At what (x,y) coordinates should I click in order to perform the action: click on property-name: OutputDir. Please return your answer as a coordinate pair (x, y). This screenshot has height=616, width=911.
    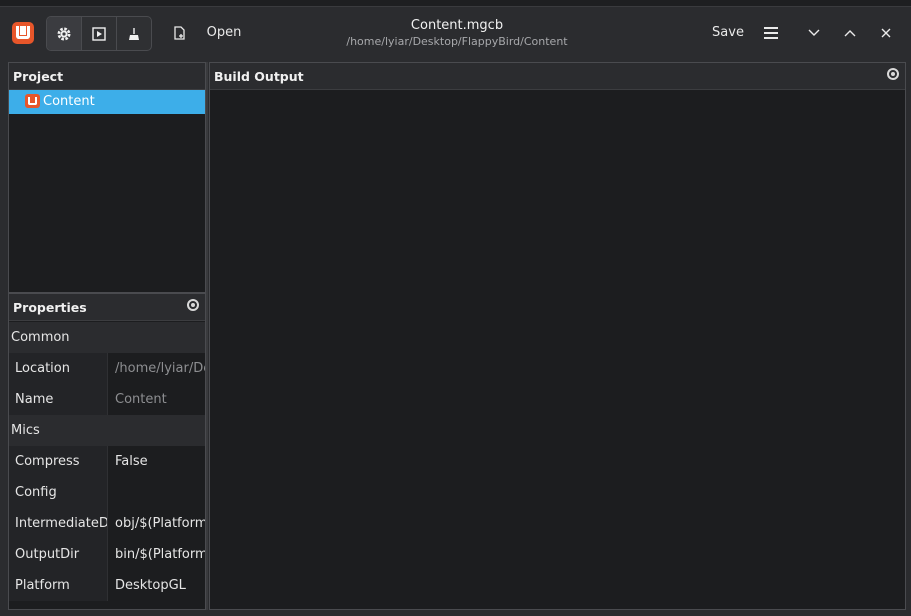
    Looking at the image, I should click on (58, 554).